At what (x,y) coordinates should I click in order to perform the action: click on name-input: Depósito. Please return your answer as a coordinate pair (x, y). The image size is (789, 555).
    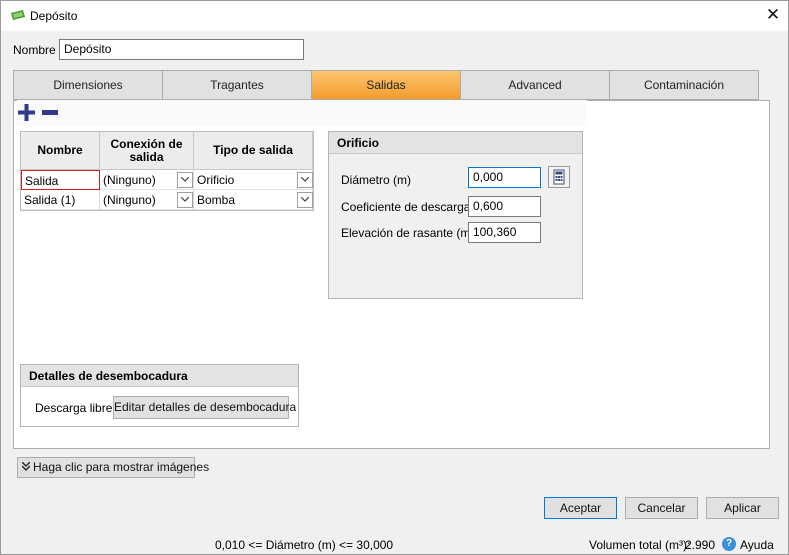
    Looking at the image, I should click on (181, 49).